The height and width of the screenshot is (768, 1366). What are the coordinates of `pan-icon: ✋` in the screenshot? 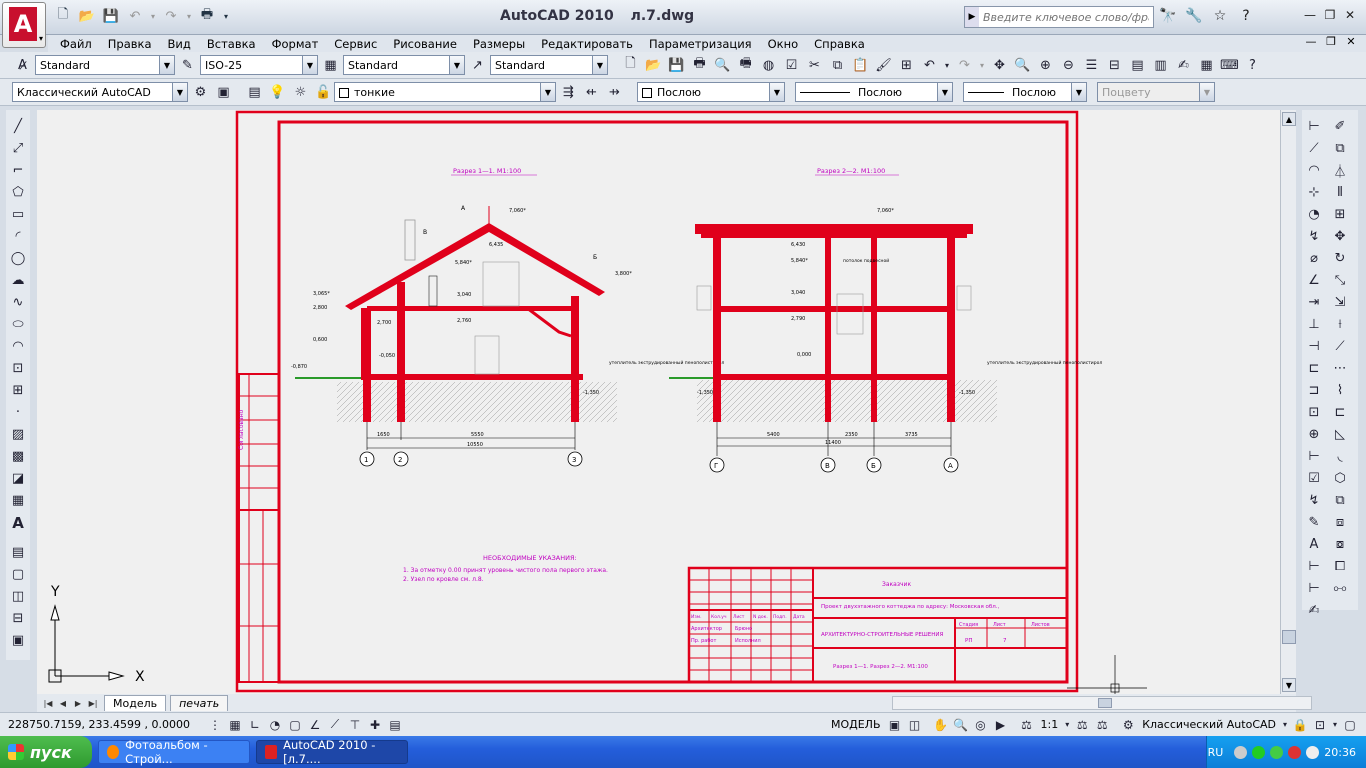 It's located at (941, 725).